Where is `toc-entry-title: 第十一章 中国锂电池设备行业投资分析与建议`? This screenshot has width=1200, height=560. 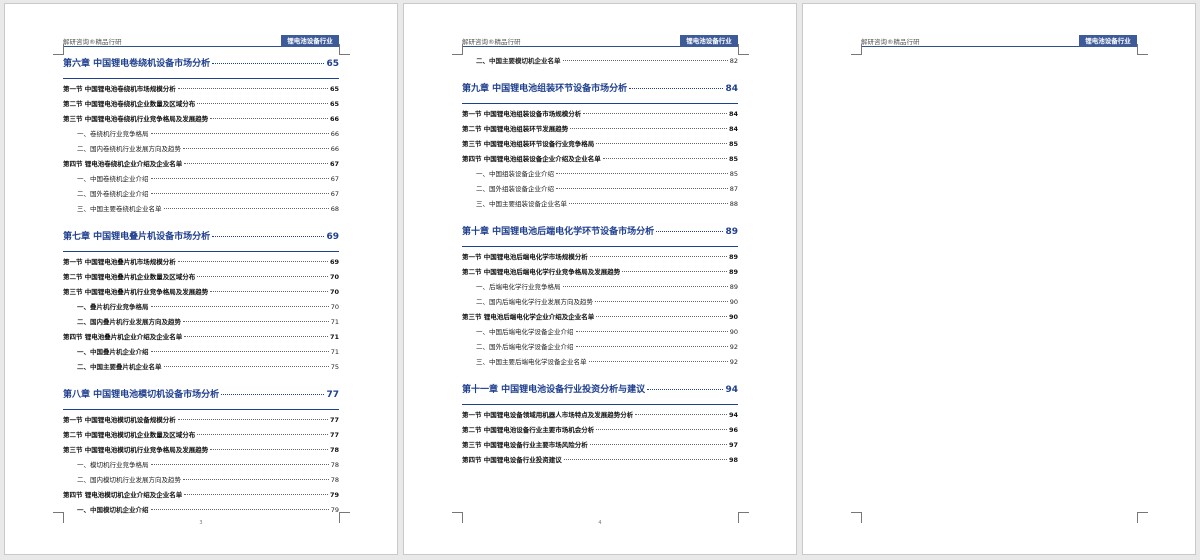
toc-entry-title: 第十一章 中国锂电池设备行业投资分析与建议 is located at coordinates (554, 390).